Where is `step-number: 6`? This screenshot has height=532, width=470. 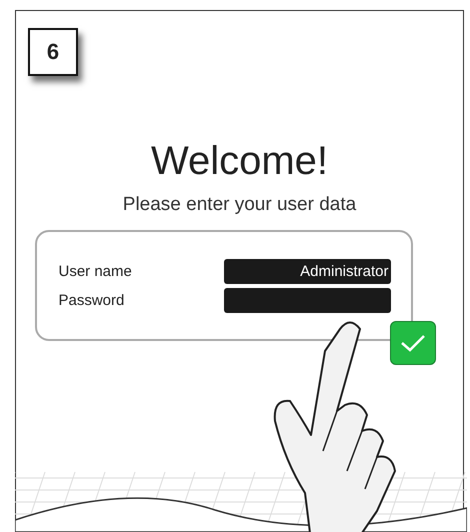 step-number: 6 is located at coordinates (53, 52).